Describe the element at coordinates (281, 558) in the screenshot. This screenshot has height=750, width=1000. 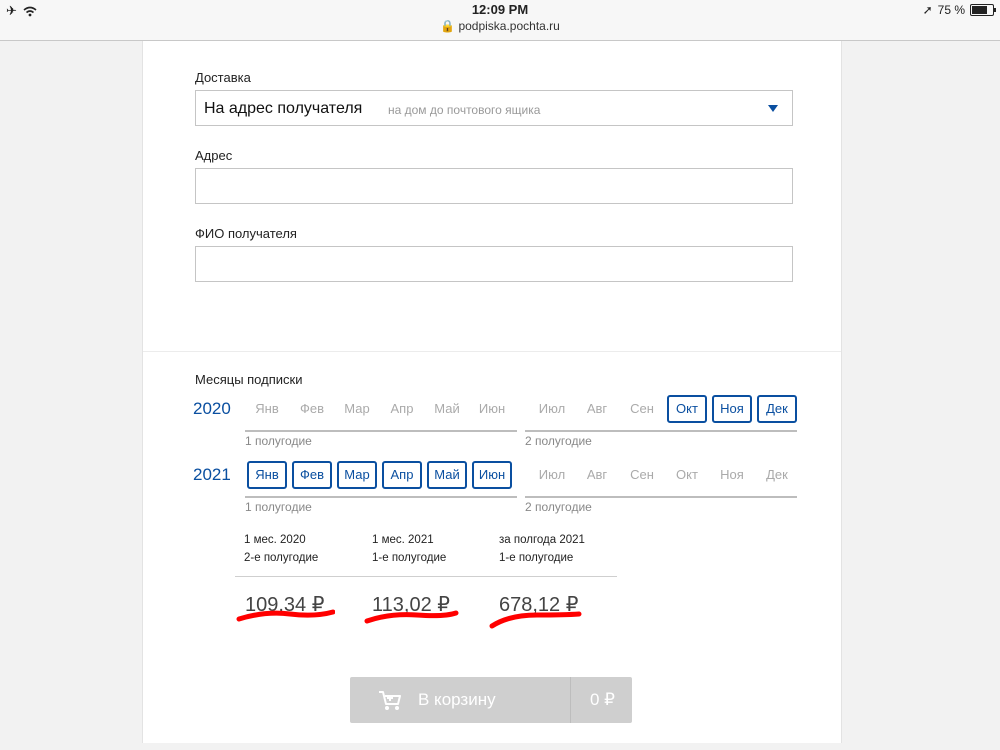
I see `price-header-1-line2: 2-е полугодие` at that location.